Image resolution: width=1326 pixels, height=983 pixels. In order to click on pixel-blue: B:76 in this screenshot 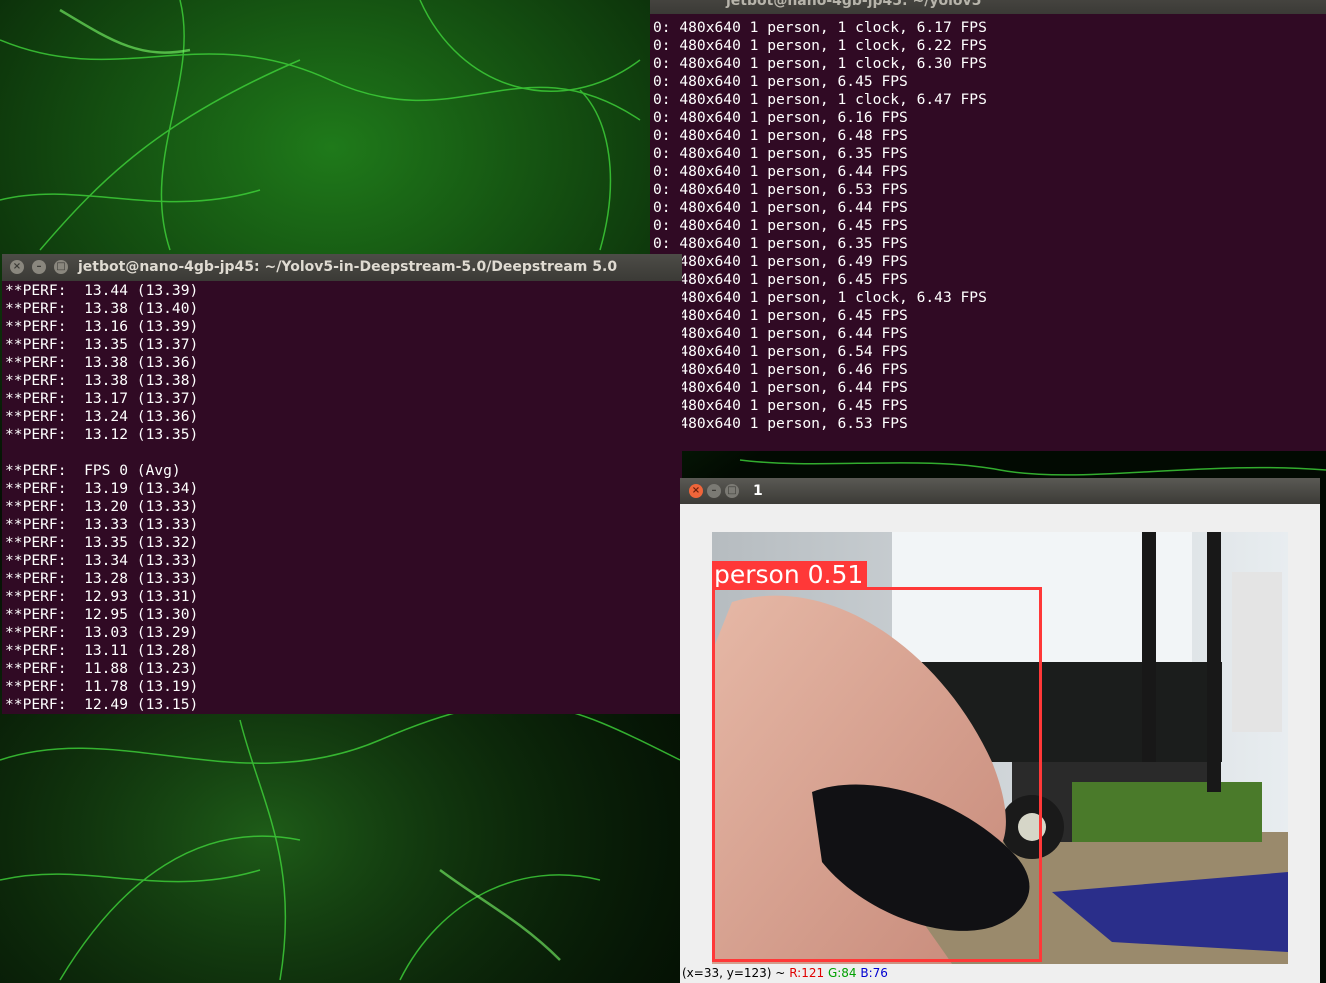, I will do `click(874, 973)`.